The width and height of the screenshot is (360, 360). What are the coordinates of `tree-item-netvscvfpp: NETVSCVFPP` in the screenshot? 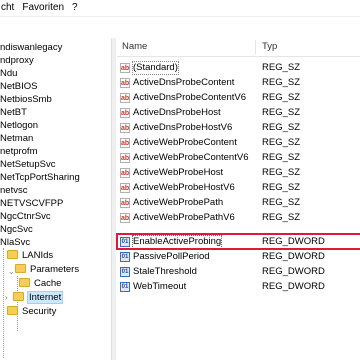 It's located at (31, 204).